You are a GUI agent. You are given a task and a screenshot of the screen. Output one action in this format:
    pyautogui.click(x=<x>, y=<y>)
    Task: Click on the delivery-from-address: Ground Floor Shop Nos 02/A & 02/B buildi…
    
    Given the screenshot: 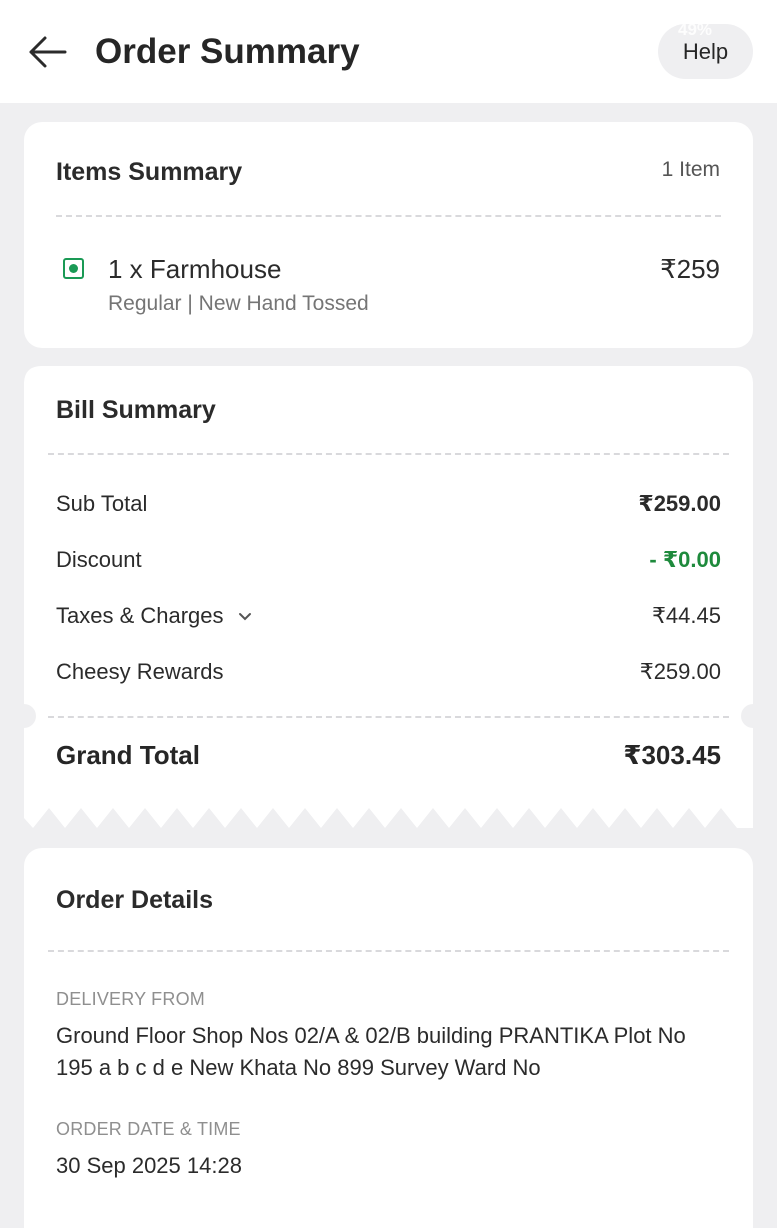 What is the action you would take?
    pyautogui.click(x=371, y=1051)
    